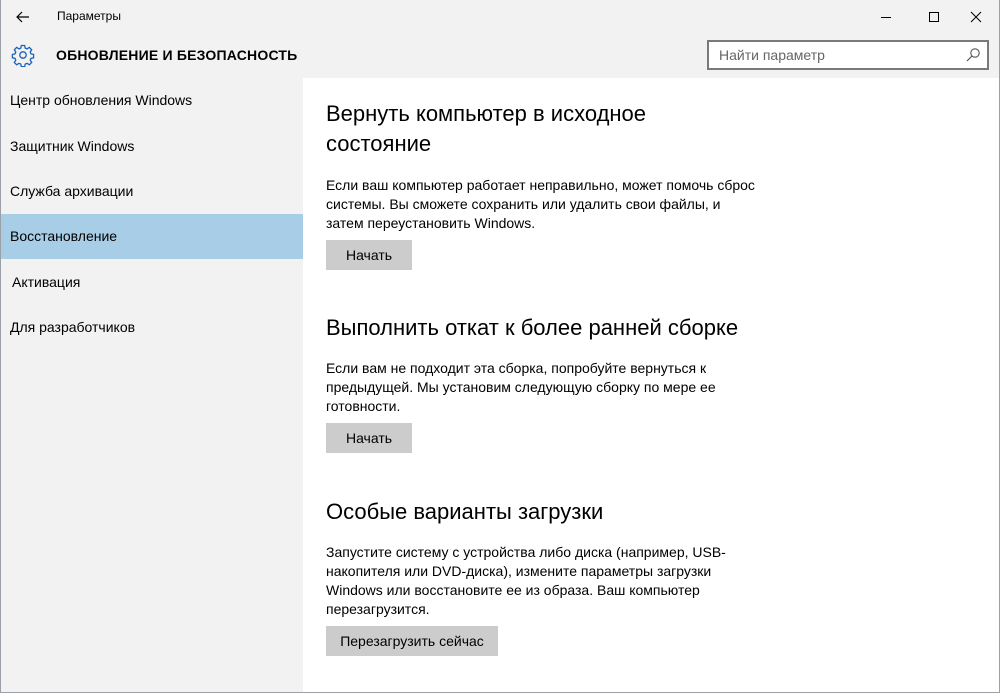  I want to click on search-box, so click(848, 55).